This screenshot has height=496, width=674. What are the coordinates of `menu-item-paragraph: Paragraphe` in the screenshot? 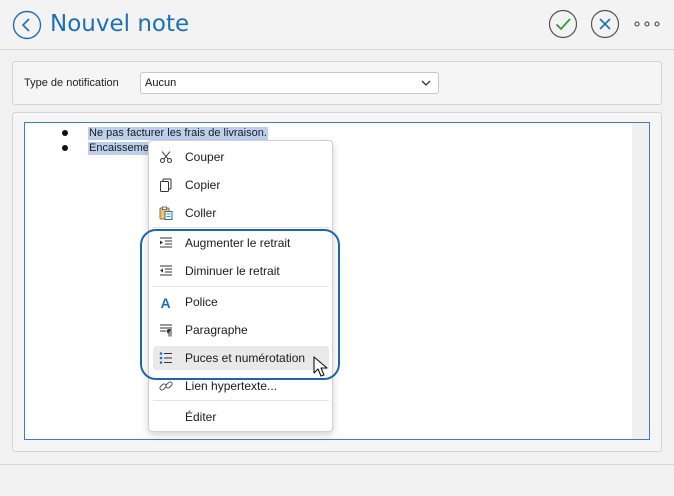 It's located at (241, 330).